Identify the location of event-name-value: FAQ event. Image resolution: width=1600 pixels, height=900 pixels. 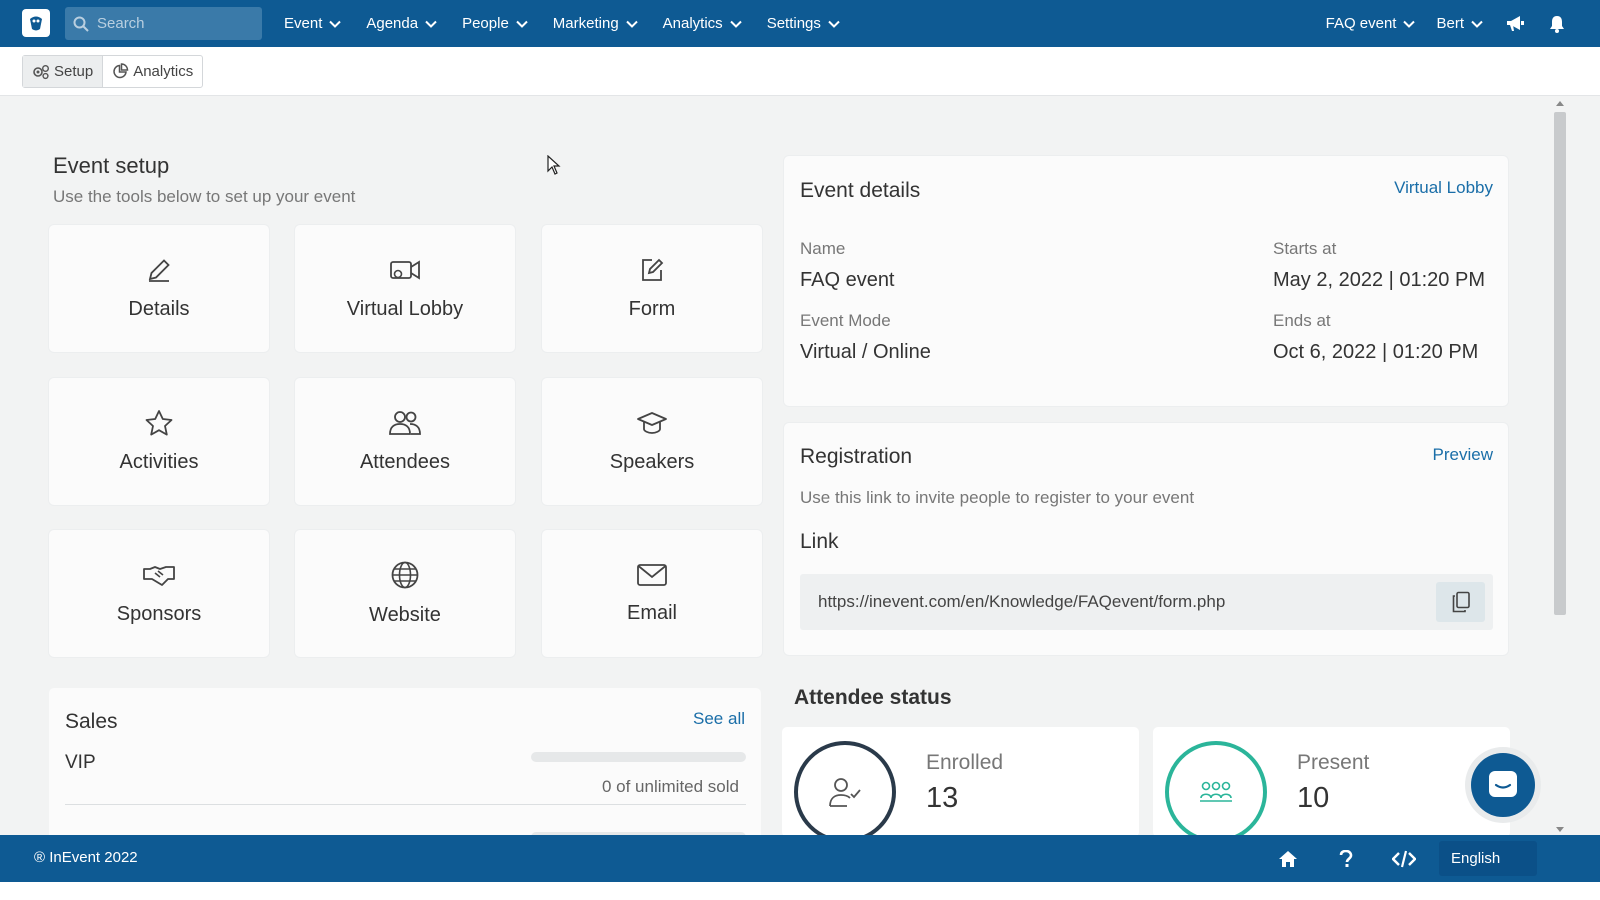
(847, 280).